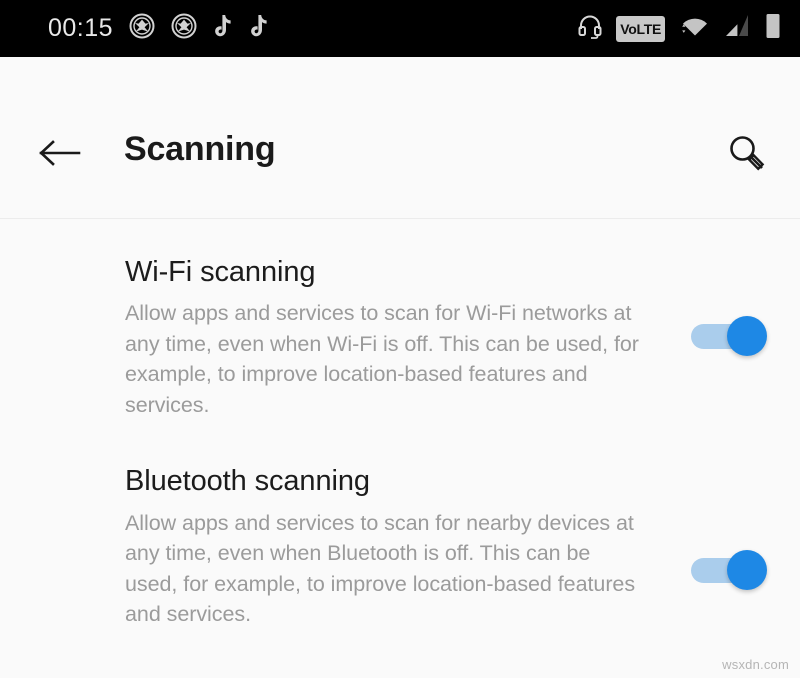  Describe the element at coordinates (773, 28) in the screenshot. I see `battery-icon` at that location.